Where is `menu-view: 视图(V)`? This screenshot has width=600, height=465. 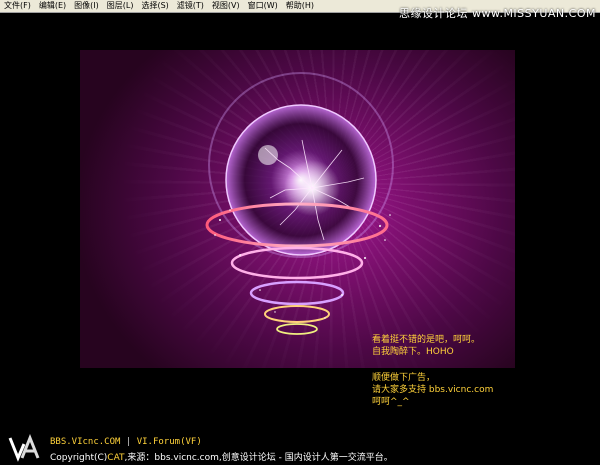 menu-view: 视图(V) is located at coordinates (226, 6).